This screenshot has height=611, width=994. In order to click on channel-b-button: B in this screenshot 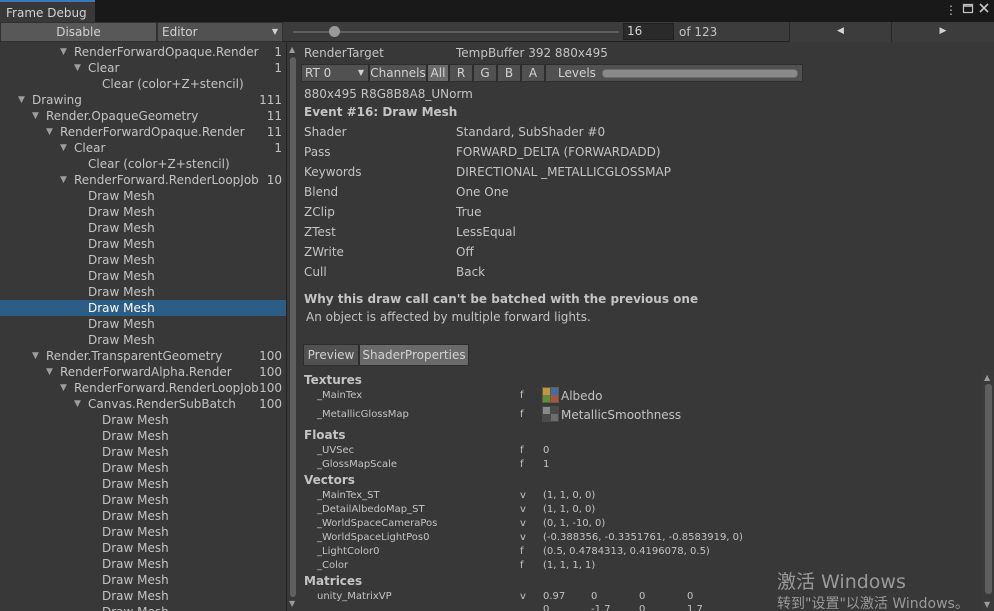, I will do `click(509, 73)`.